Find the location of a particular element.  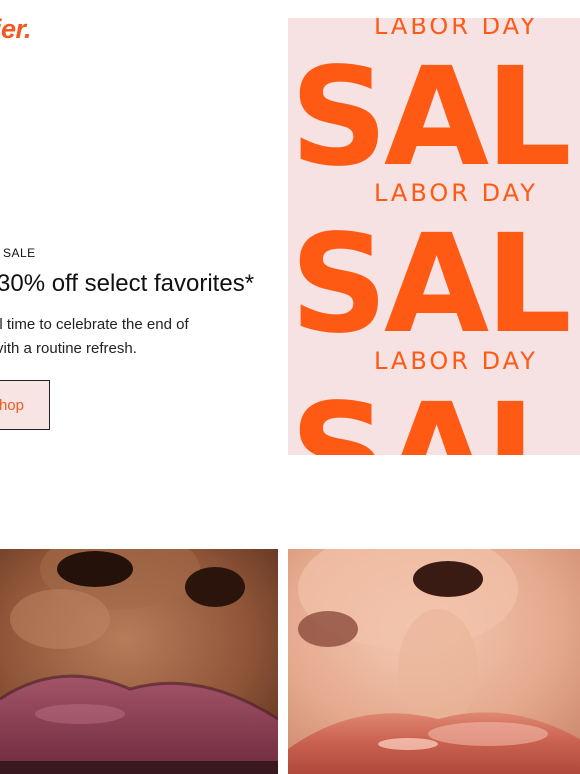

hero-body-line-2: vith a routine refresh. is located at coordinates (68, 348).